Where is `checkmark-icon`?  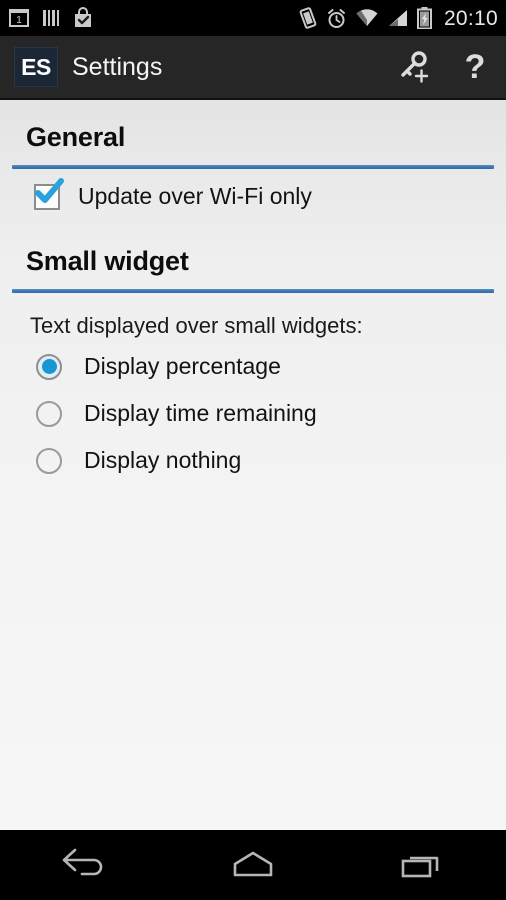 checkmark-icon is located at coordinates (49, 190).